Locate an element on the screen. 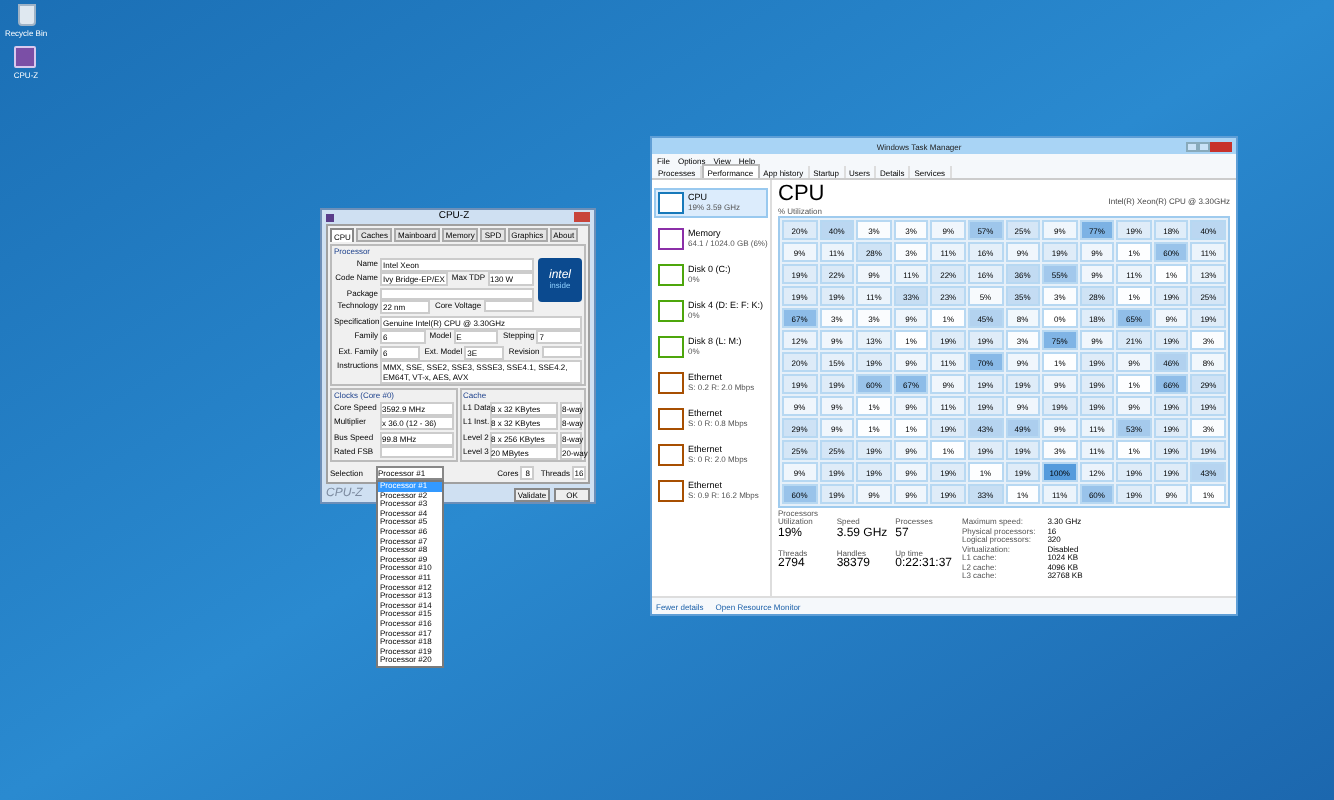 The height and width of the screenshot is (800, 1334). maximize-button is located at coordinates (1204, 146).